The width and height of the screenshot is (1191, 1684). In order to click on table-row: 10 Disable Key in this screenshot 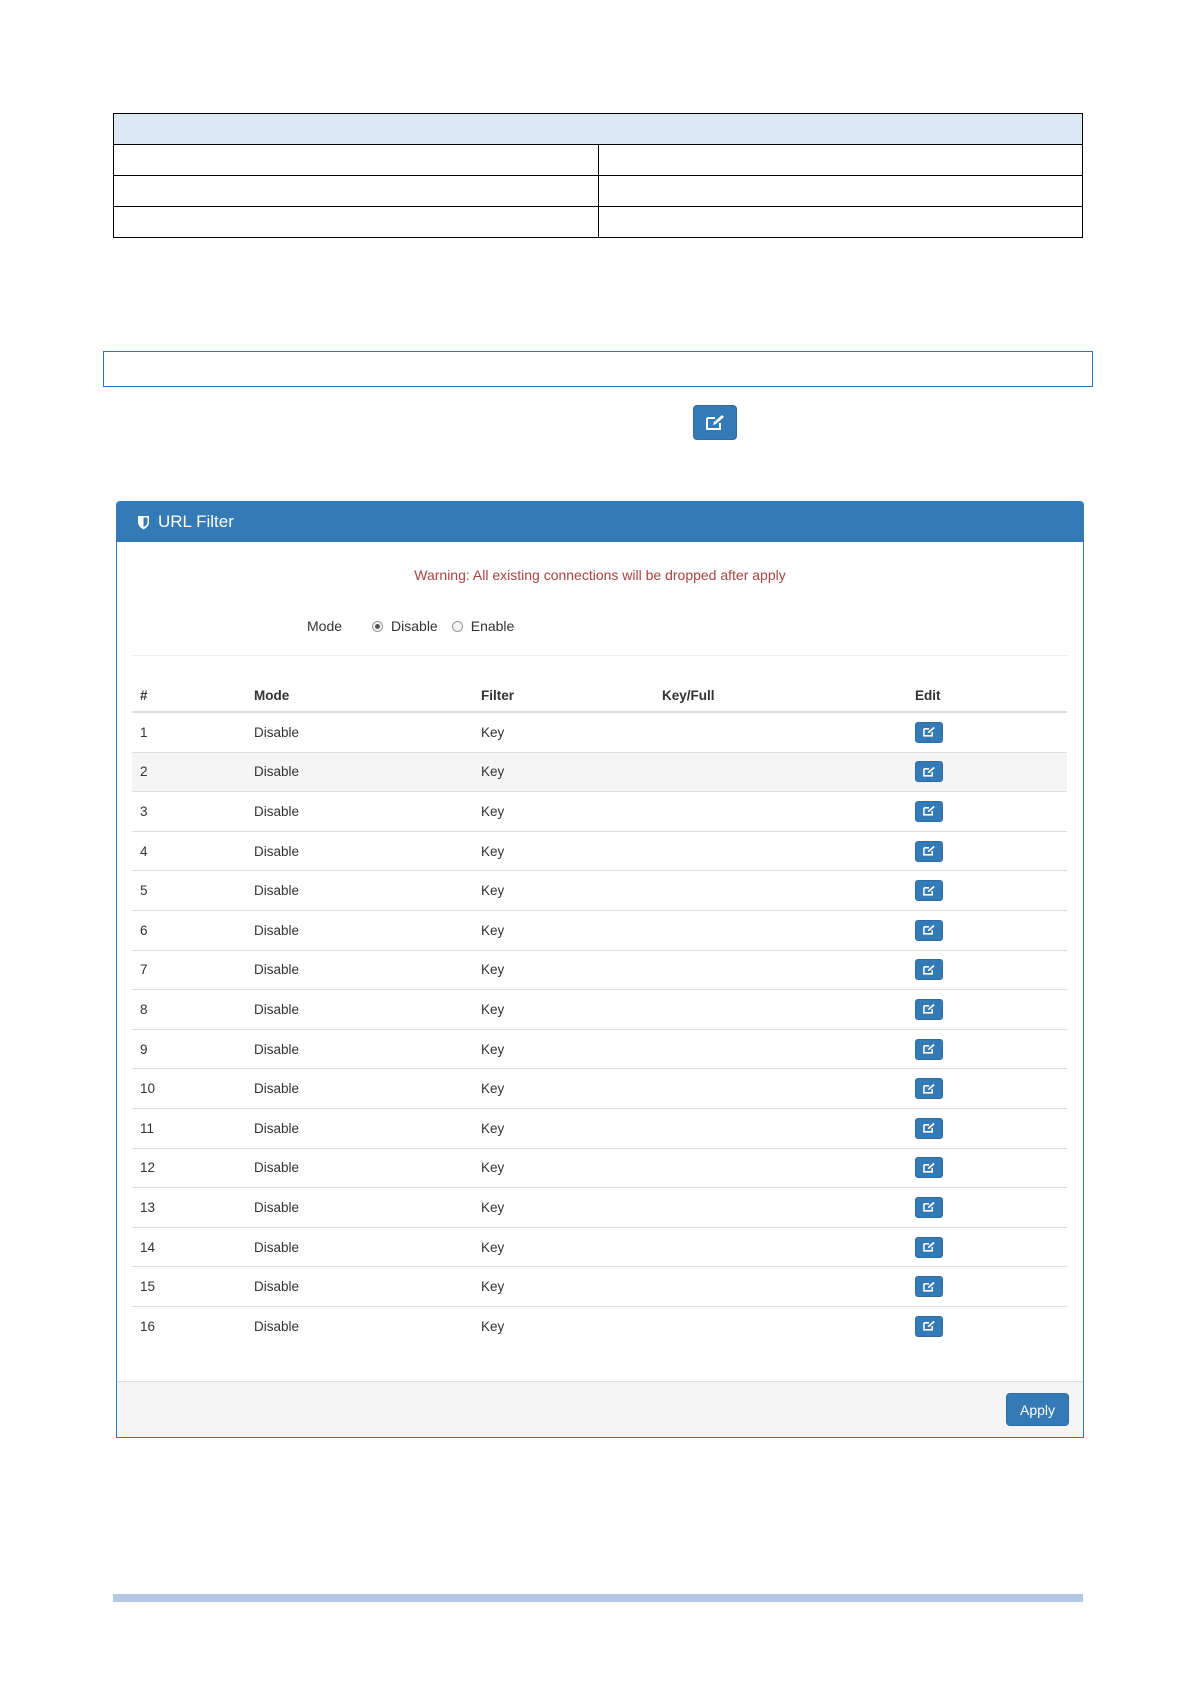, I will do `click(599, 1088)`.